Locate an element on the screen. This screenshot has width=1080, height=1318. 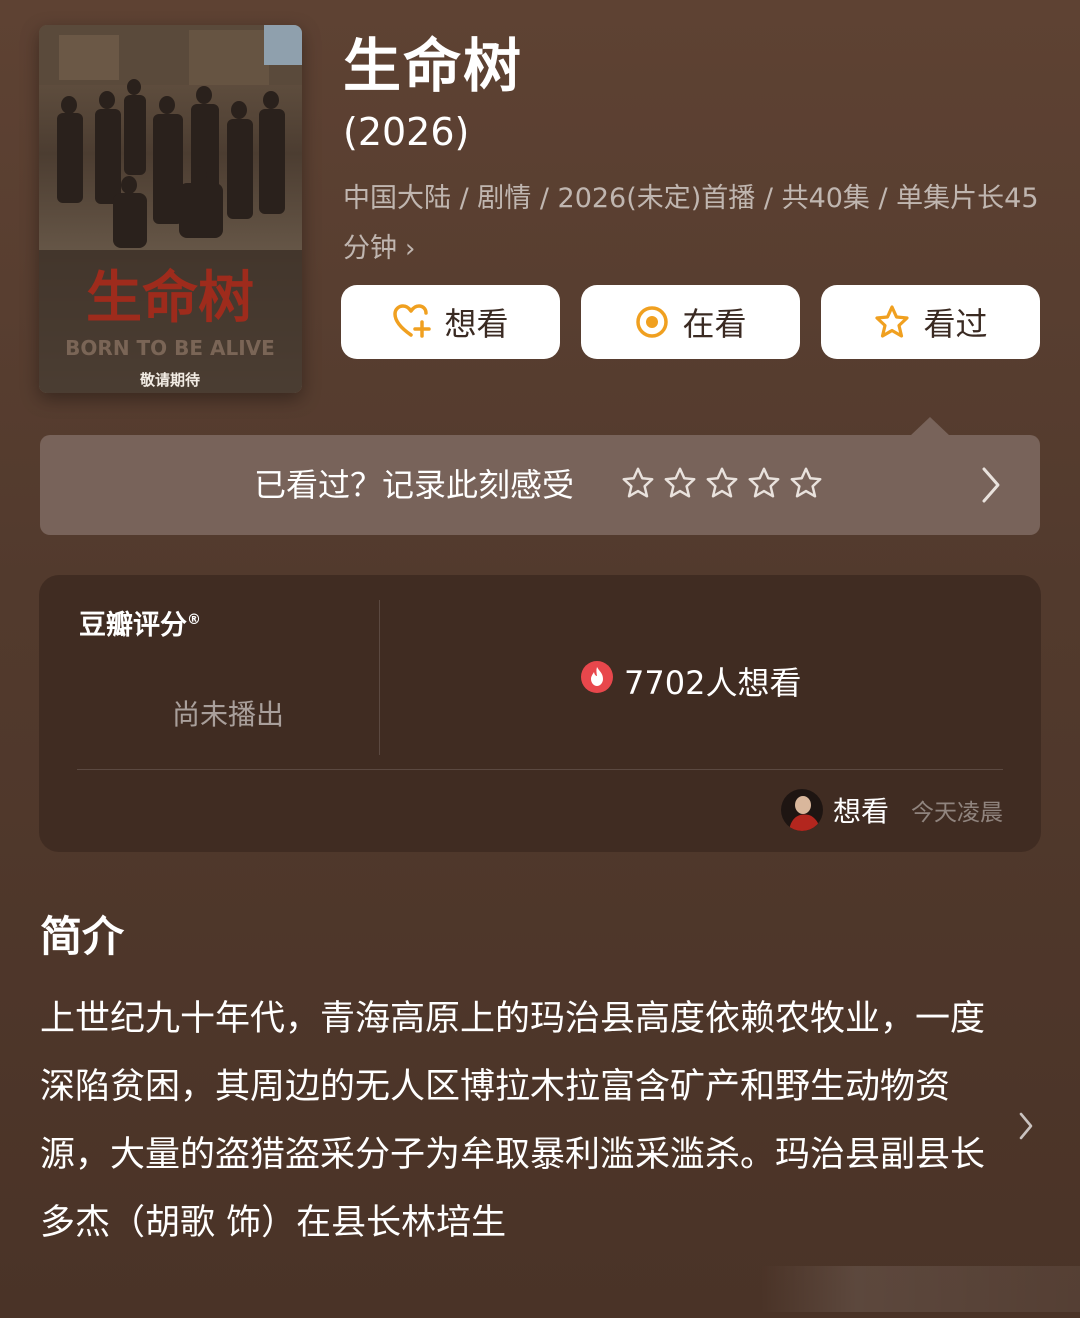
score-title: 豆瓣评分® is located at coordinates (140, 622).